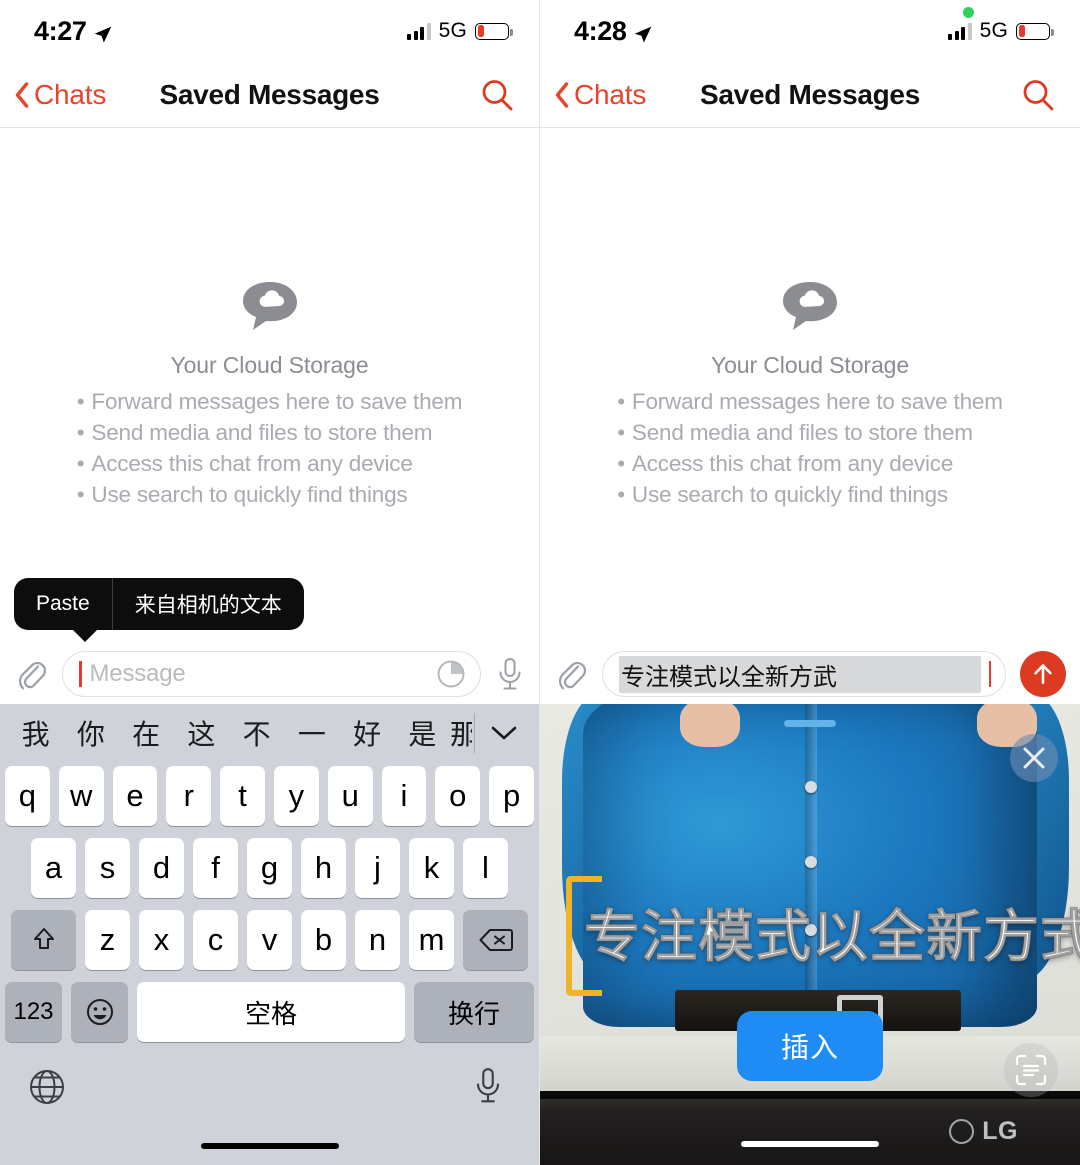 The height and width of the screenshot is (1165, 1080). Describe the element at coordinates (201, 733) in the screenshot. I see `suggestion-item: 这` at that location.